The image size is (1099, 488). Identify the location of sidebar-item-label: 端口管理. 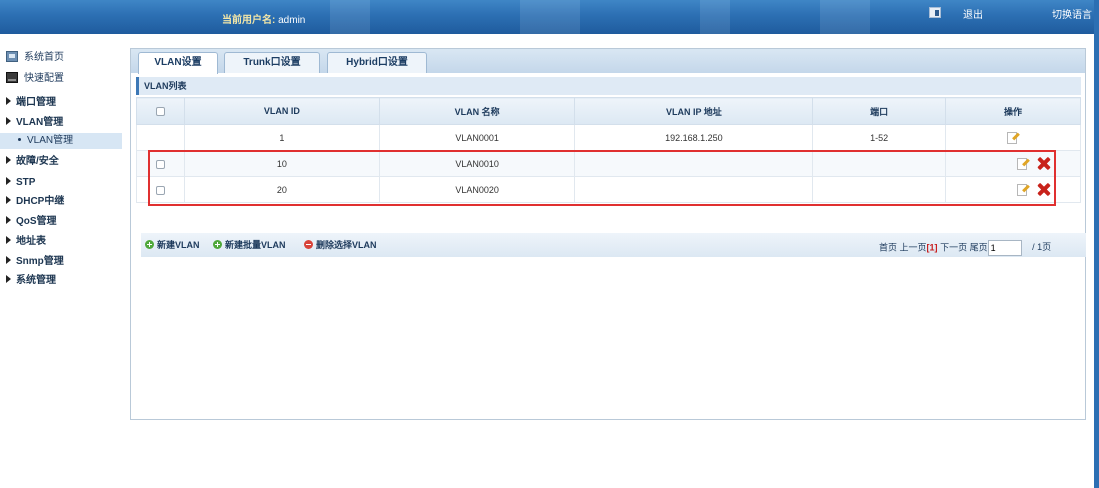
(36, 102).